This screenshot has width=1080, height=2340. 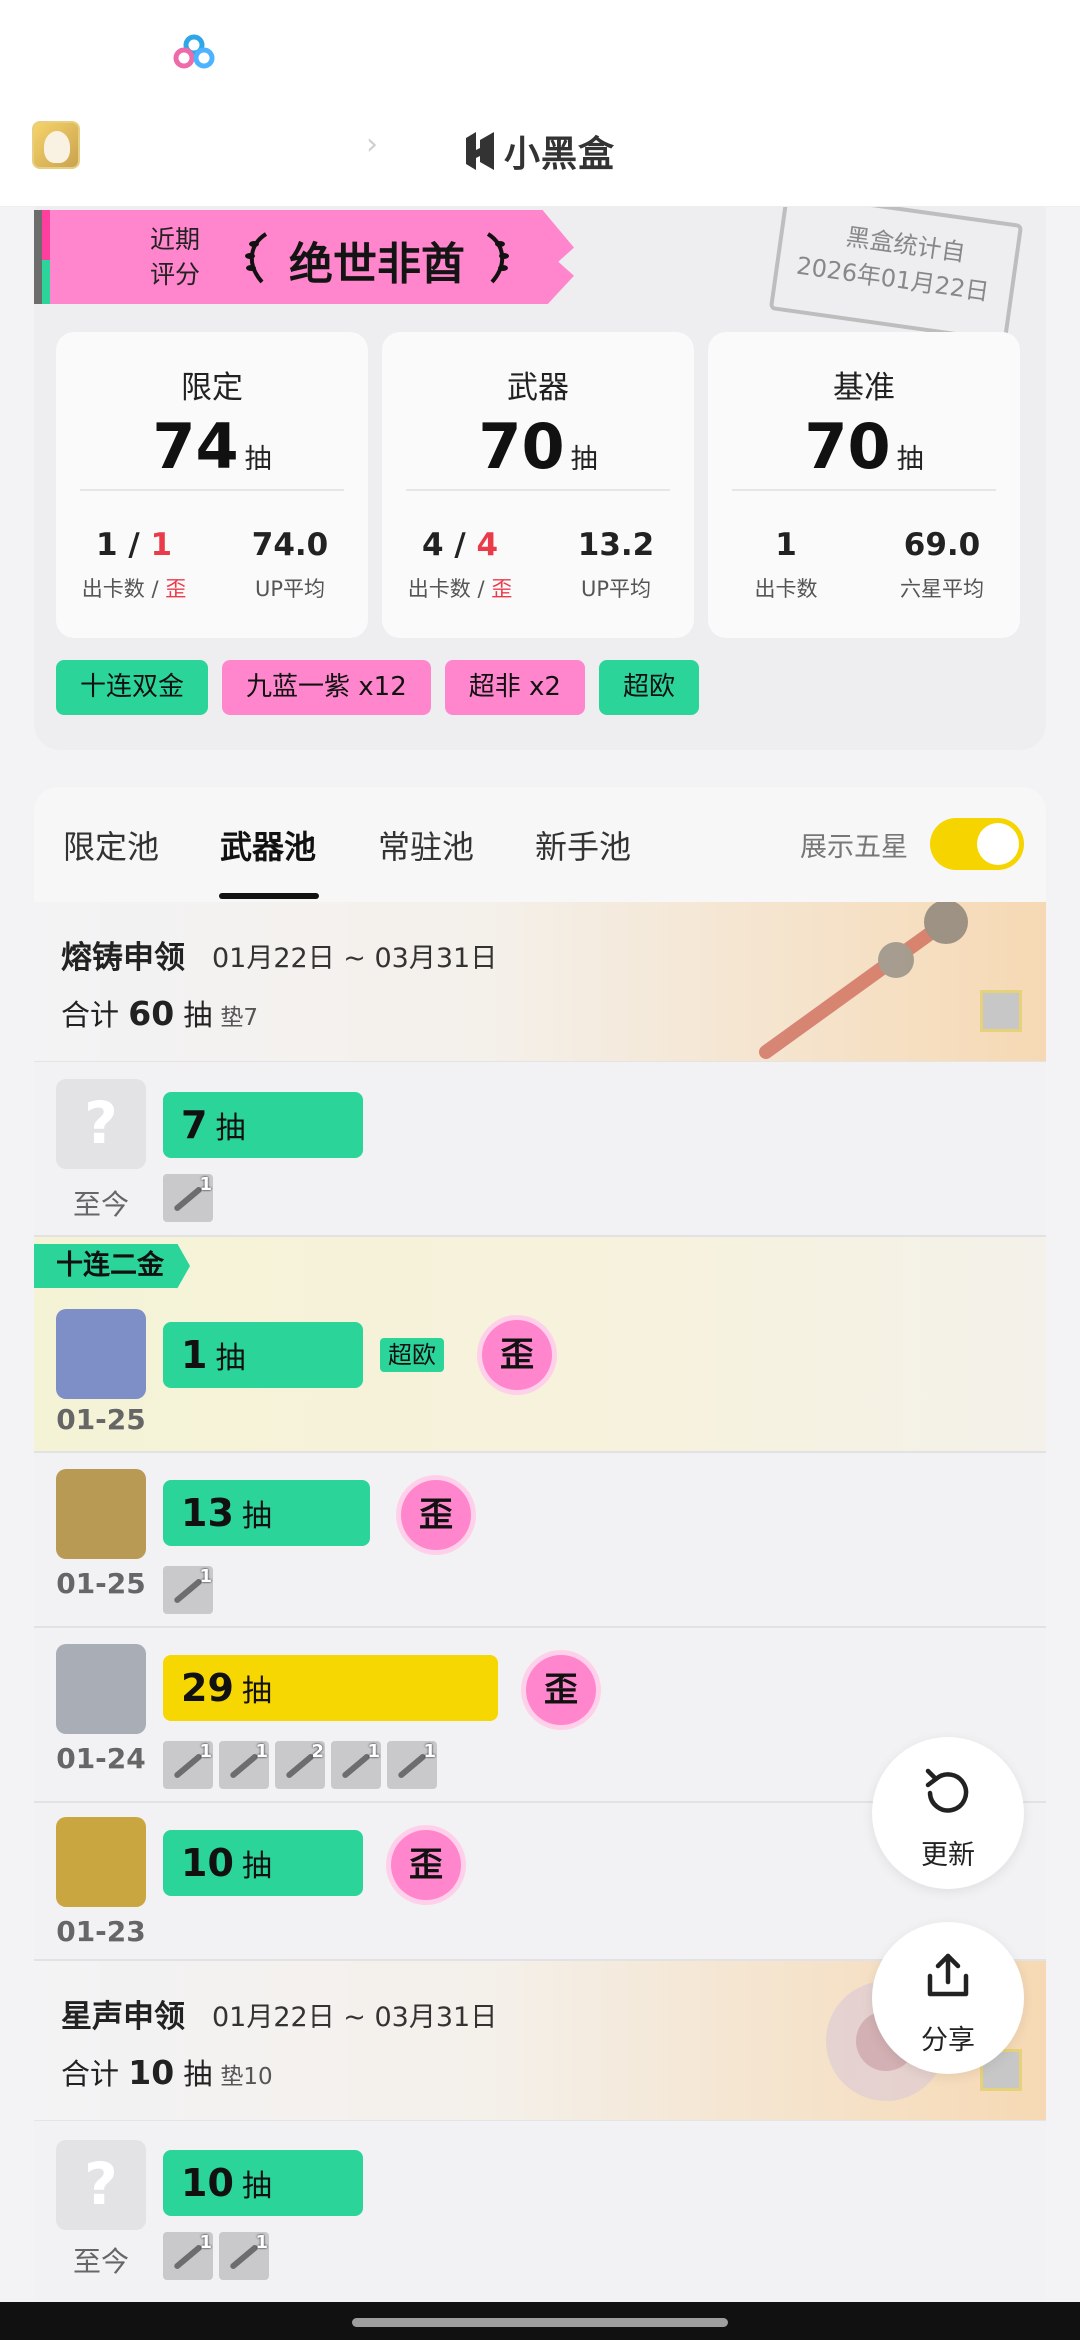 What do you see at coordinates (864, 485) in the screenshot?
I see `stat-card-standard: 基准 70 抽 1 出卡数 69.0 六星平均` at bounding box center [864, 485].